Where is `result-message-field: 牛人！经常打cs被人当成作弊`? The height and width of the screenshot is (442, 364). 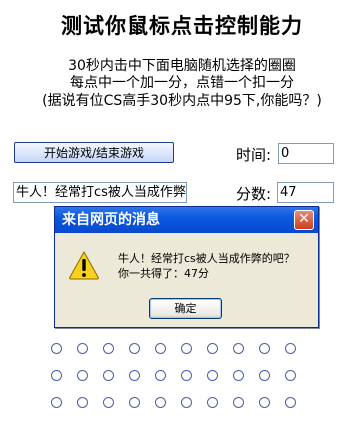
result-message-field: 牛人！经常打cs被人当成作弊 is located at coordinates (100, 192).